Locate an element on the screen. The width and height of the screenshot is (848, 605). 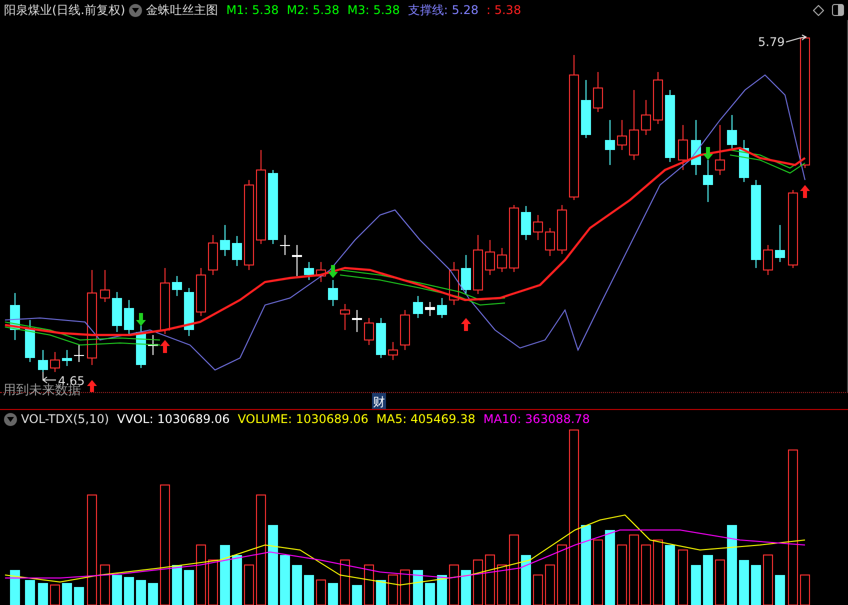
legend-value: M1: 5.38 is located at coordinates (252, 10).